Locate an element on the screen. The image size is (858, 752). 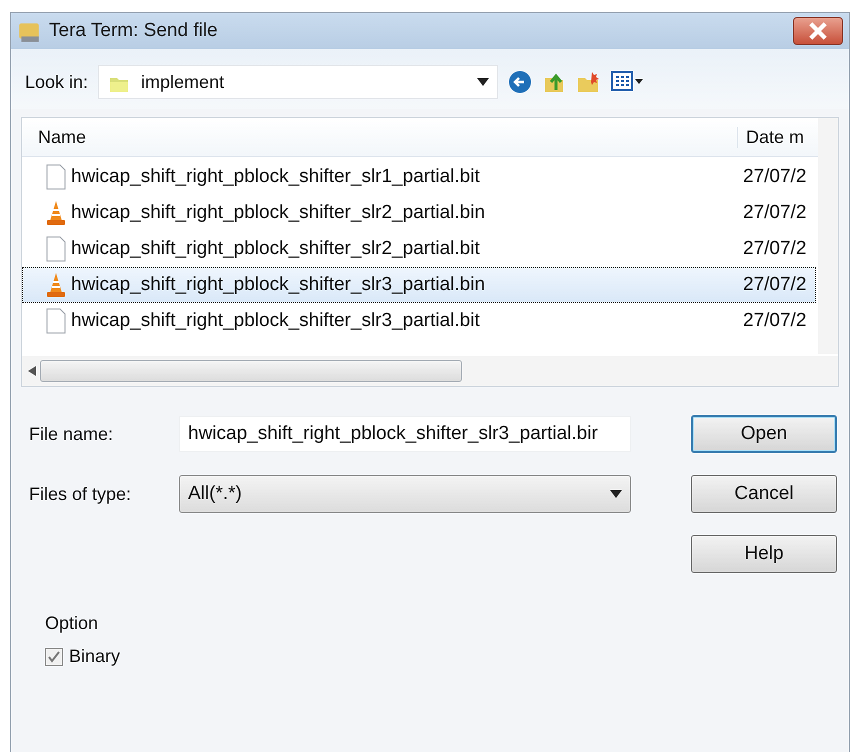
dialog-button: Open is located at coordinates (764, 434).